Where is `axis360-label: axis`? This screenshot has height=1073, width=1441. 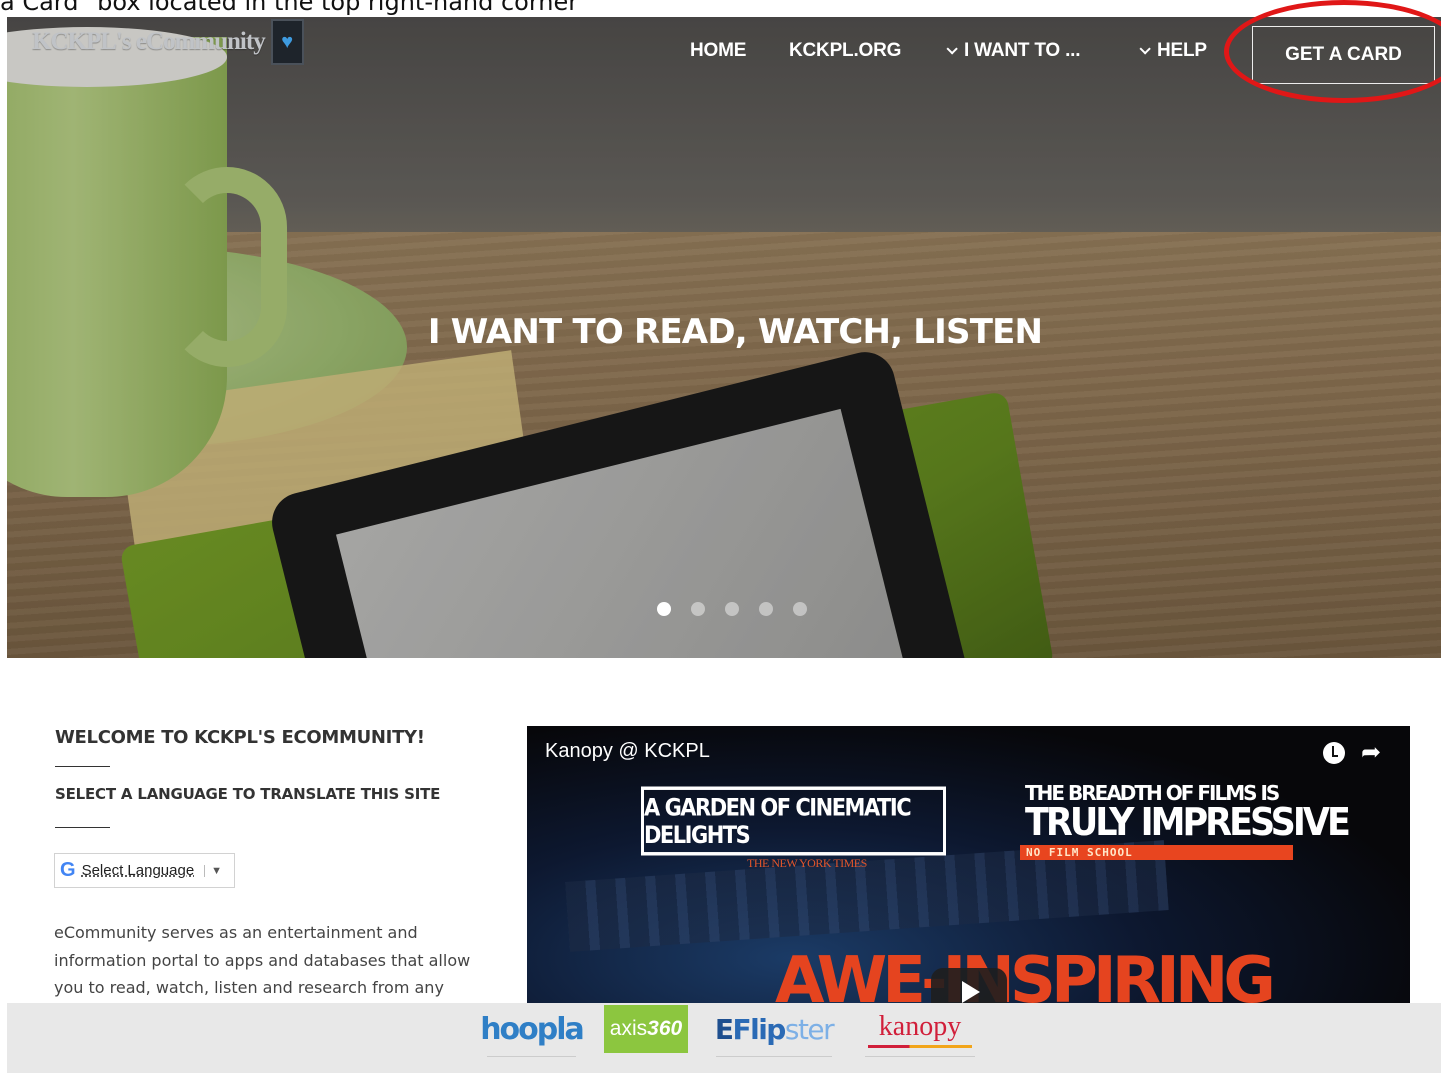 axis360-label: axis is located at coordinates (628, 1028).